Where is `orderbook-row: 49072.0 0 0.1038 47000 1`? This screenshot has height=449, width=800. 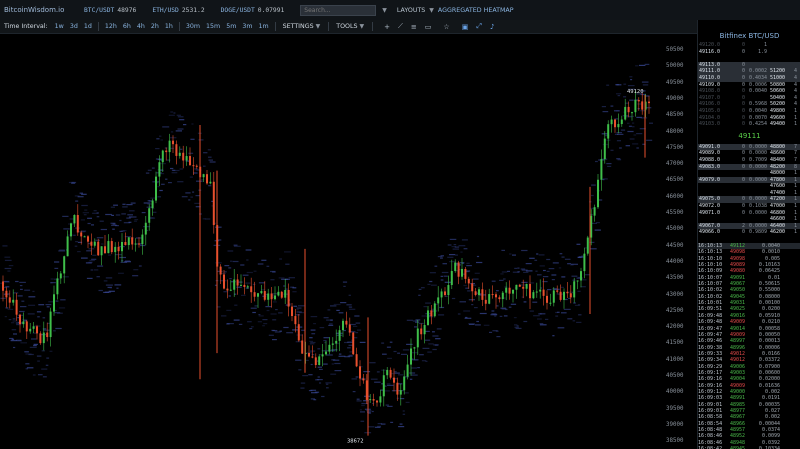 orderbook-row: 49072.0 0 0.1038 47000 1 is located at coordinates (749, 206).